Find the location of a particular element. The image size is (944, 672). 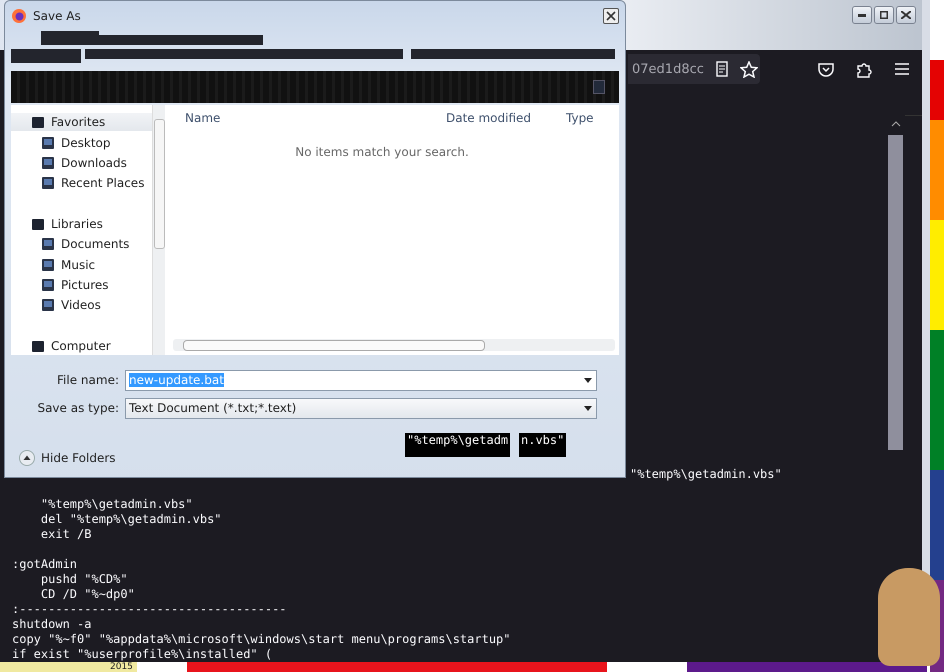

nav-scrollbar is located at coordinates (158, 230).